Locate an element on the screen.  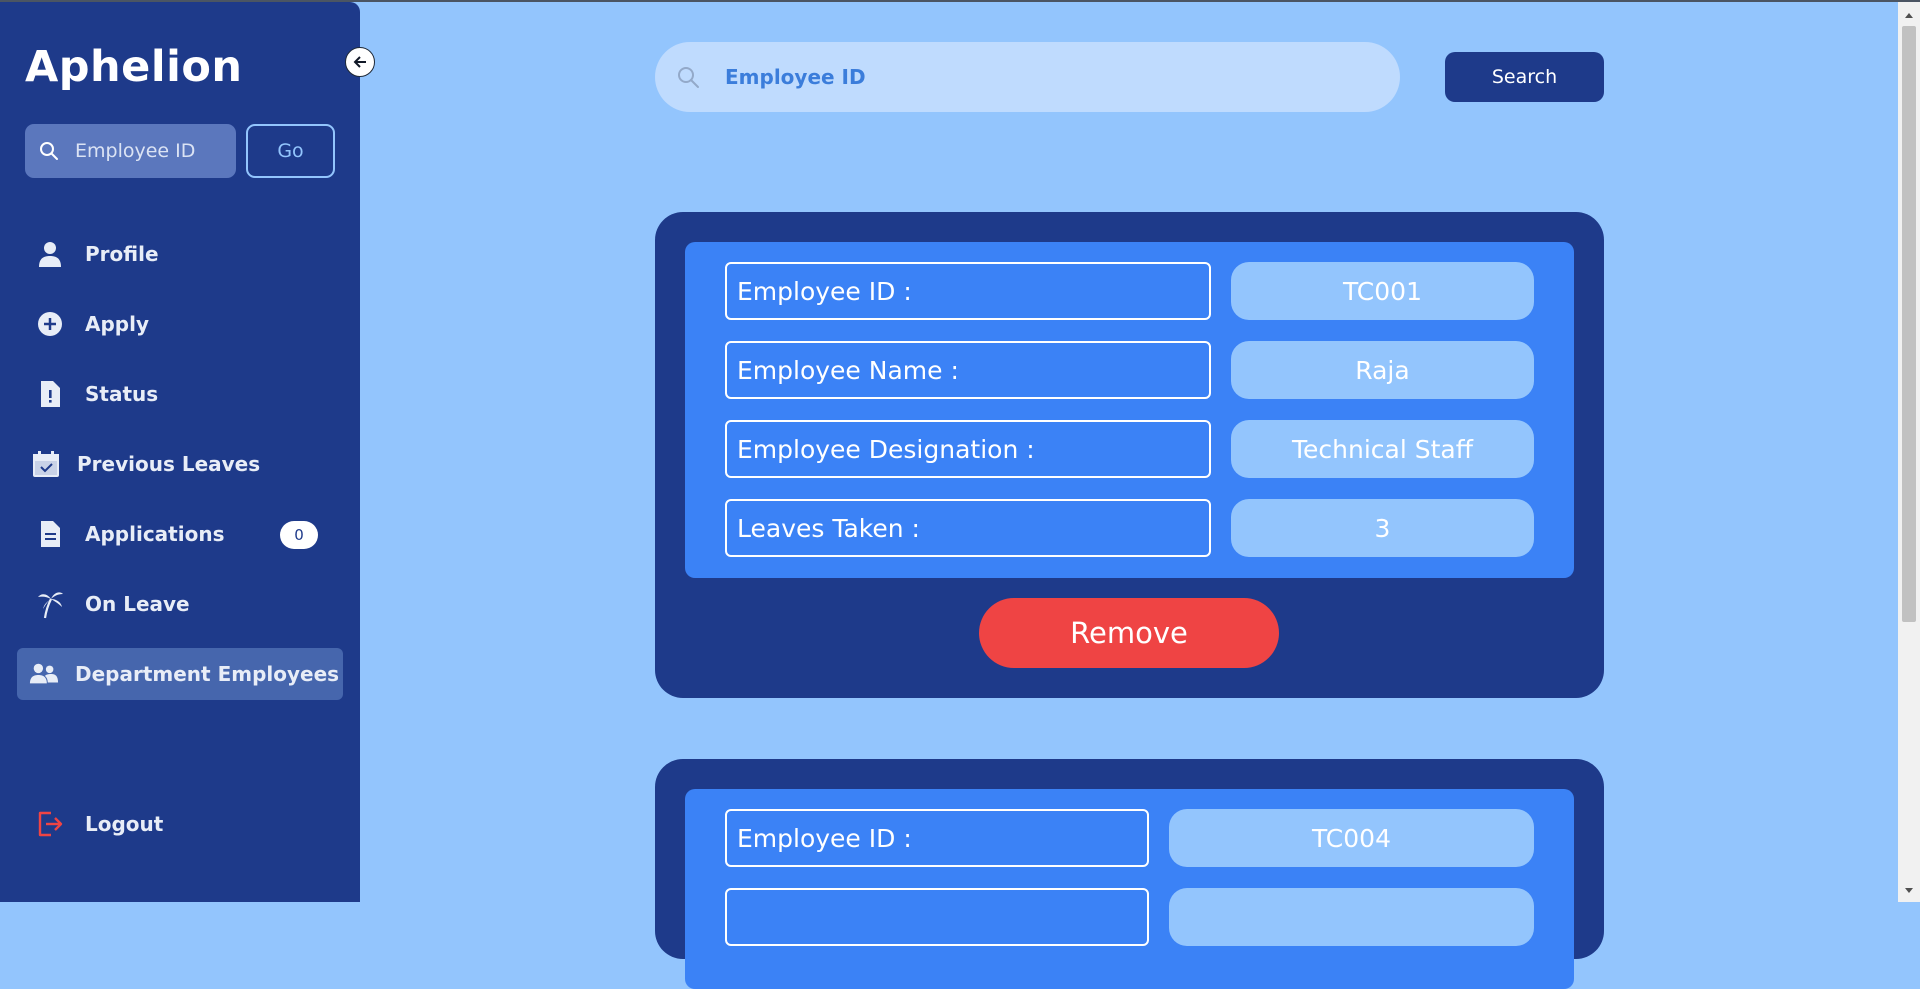
arrow-left-icon is located at coordinates (360, 62).